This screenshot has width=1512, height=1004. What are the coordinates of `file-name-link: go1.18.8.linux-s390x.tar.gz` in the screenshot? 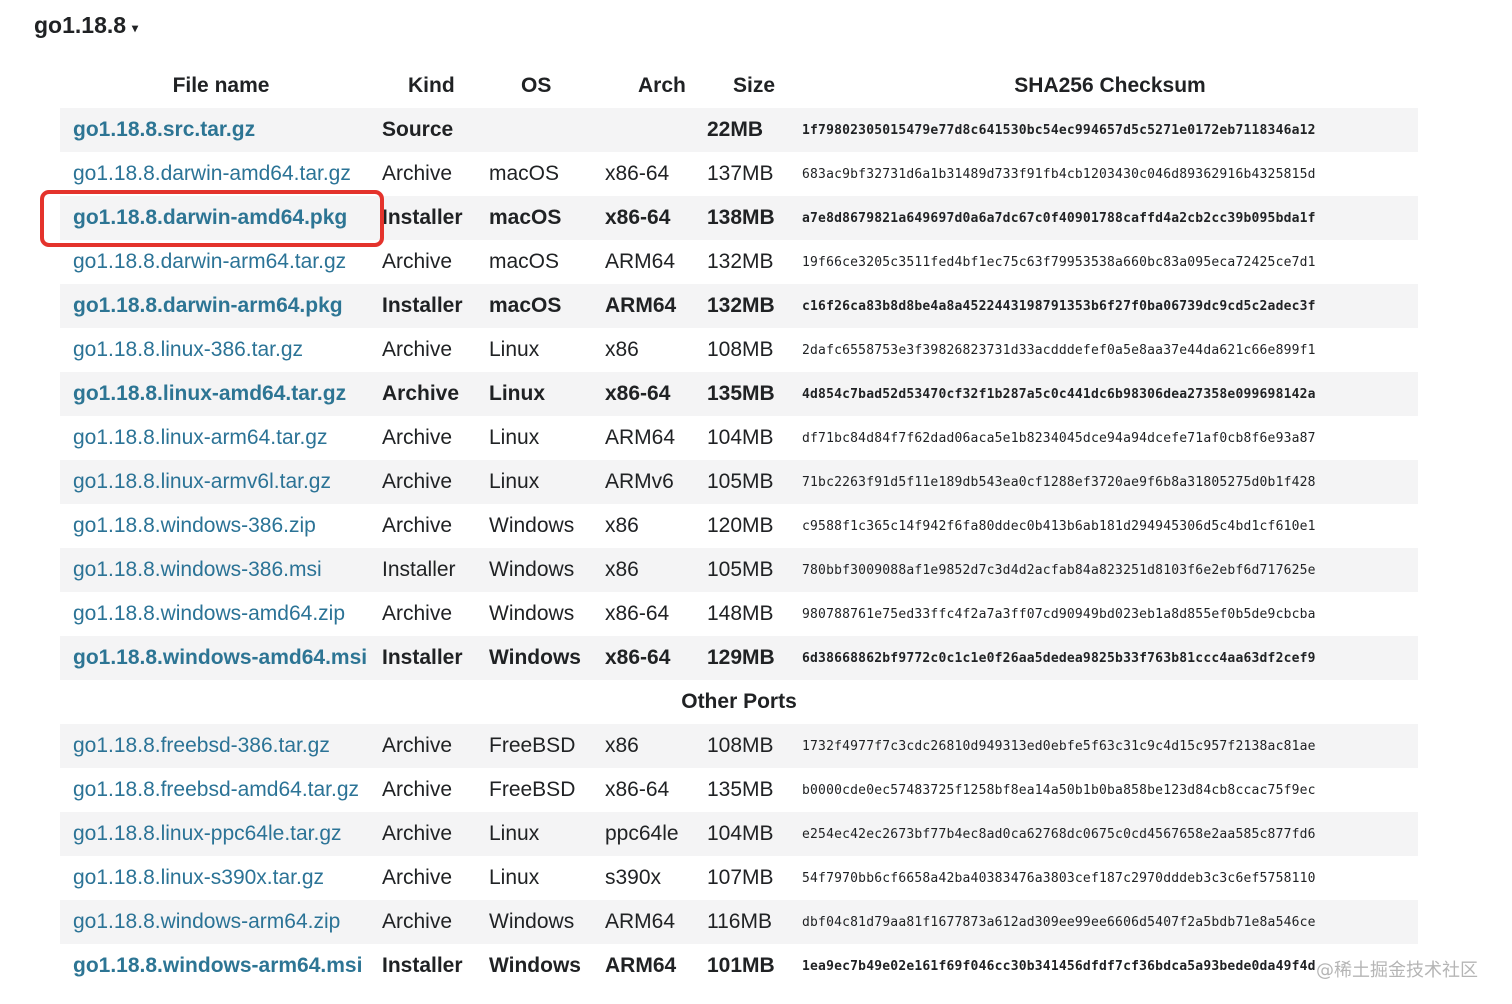 It's located at (198, 877).